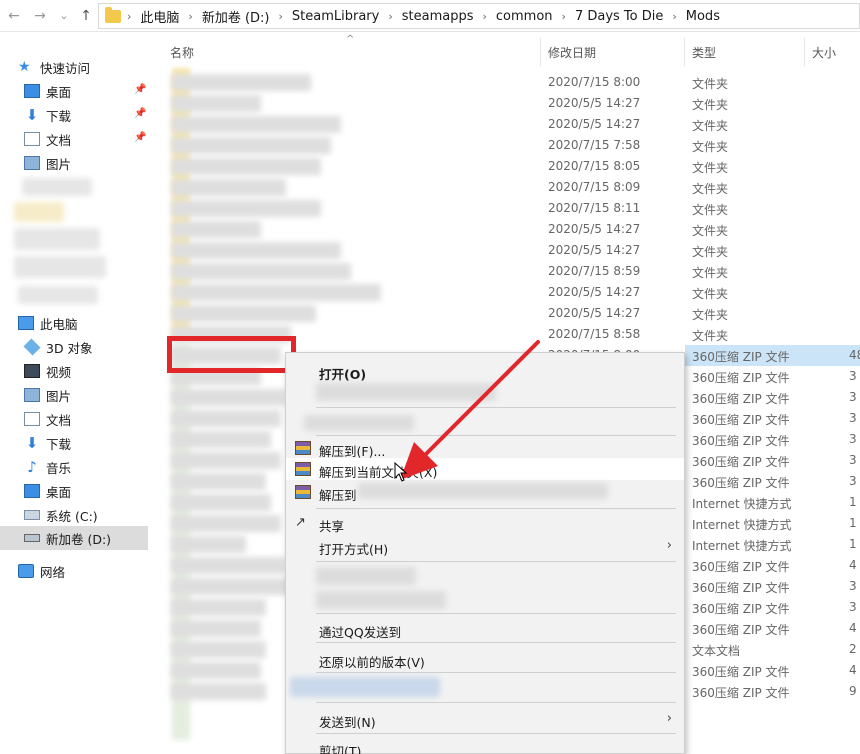  Describe the element at coordinates (484, 16) in the screenshot. I see `chevron-right-icon: ›` at that location.